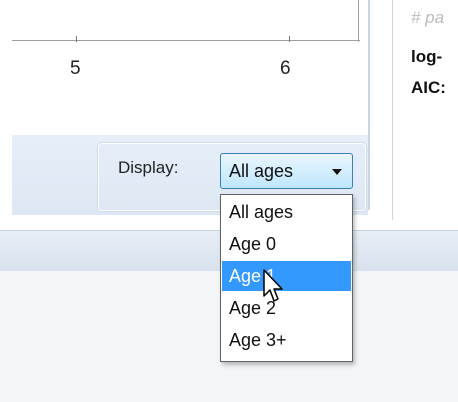 The width and height of the screenshot is (458, 402). What do you see at coordinates (286, 340) in the screenshot?
I see `option-age-3-plus: Age 3+` at bounding box center [286, 340].